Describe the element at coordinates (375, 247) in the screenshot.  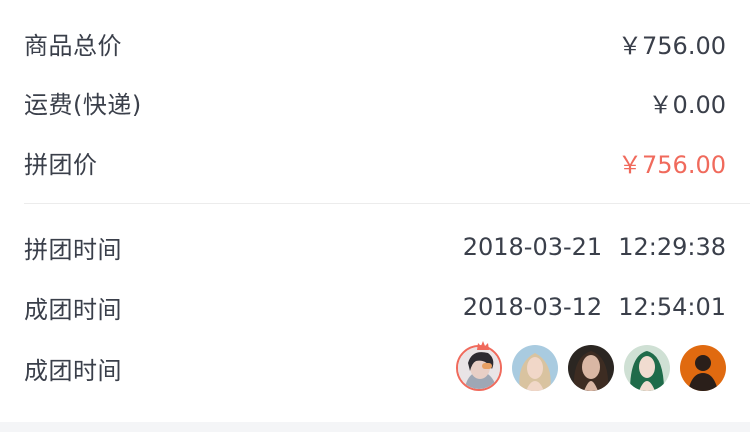
I see `row-group-start-time: 拼团时间 2018-03-21 12:29:38` at that location.